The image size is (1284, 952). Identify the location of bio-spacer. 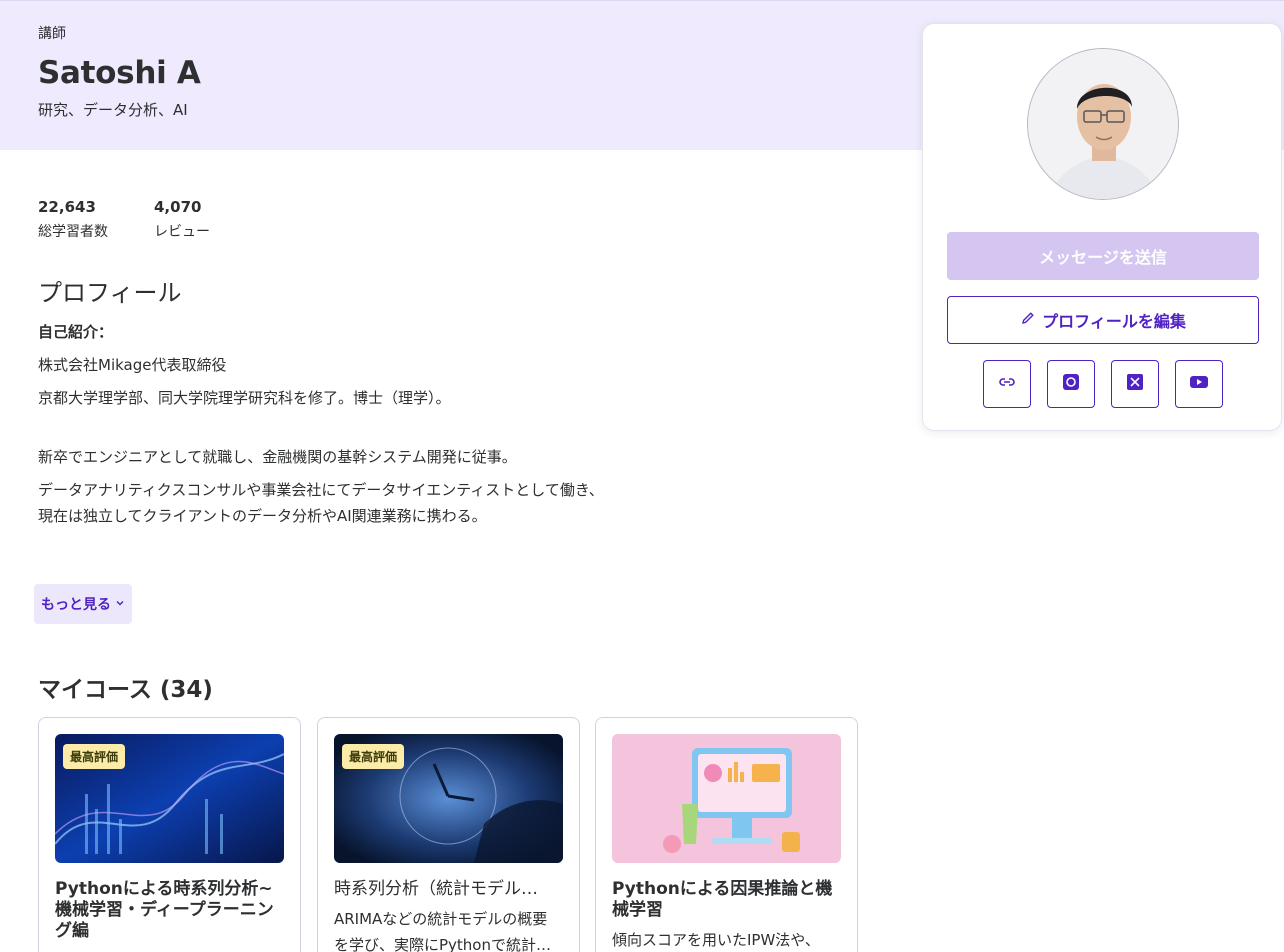
(328, 431).